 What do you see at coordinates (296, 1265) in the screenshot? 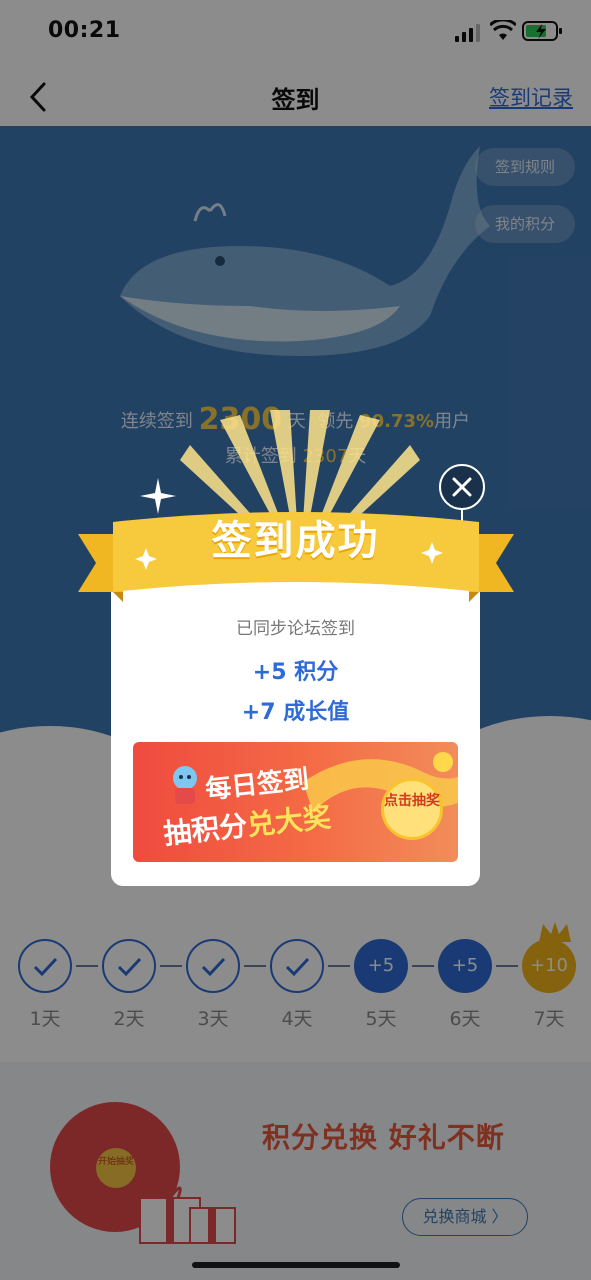
I see `home-indicator` at bounding box center [296, 1265].